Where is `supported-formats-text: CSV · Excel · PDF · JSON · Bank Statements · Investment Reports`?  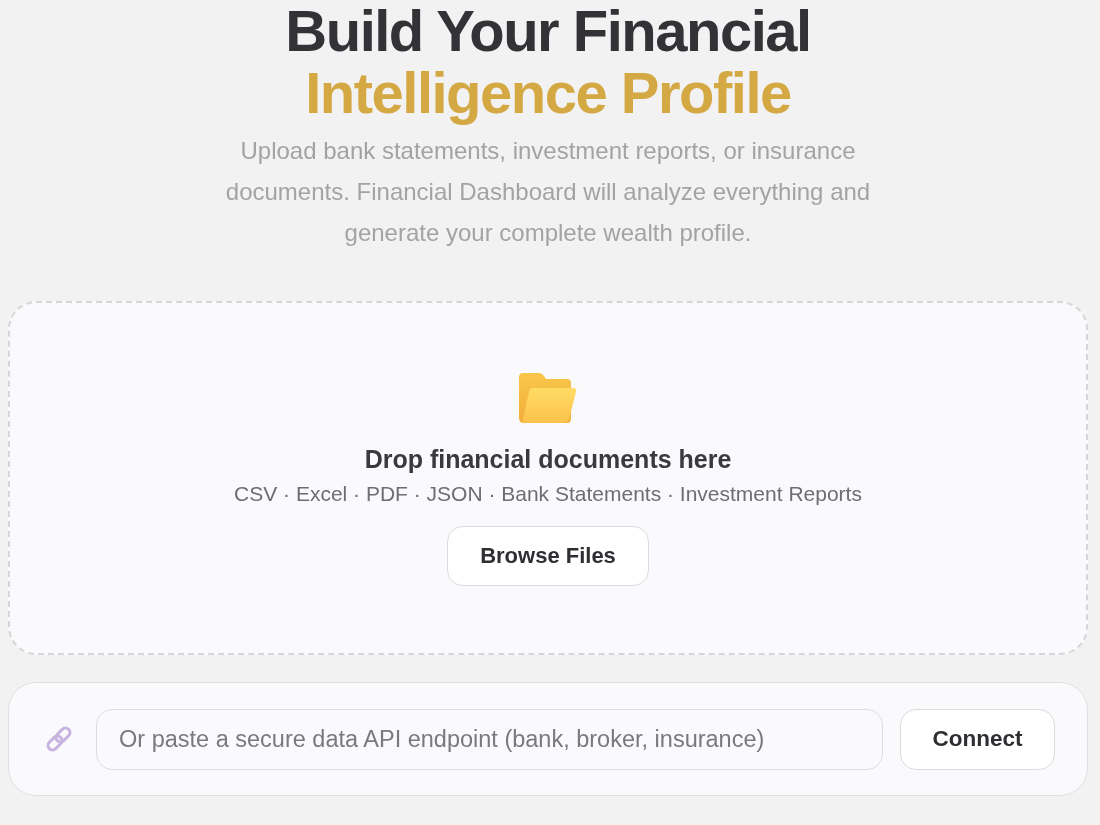
supported-formats-text: CSV · Excel · PDF · JSON · Bank Statements · Investment Reports is located at coordinates (548, 494).